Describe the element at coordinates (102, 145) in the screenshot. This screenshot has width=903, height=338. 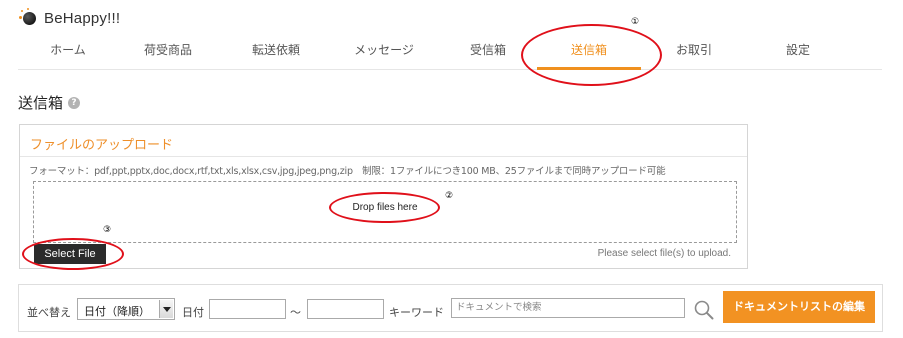
I see `upload-heading: ファイルのアップロード` at that location.